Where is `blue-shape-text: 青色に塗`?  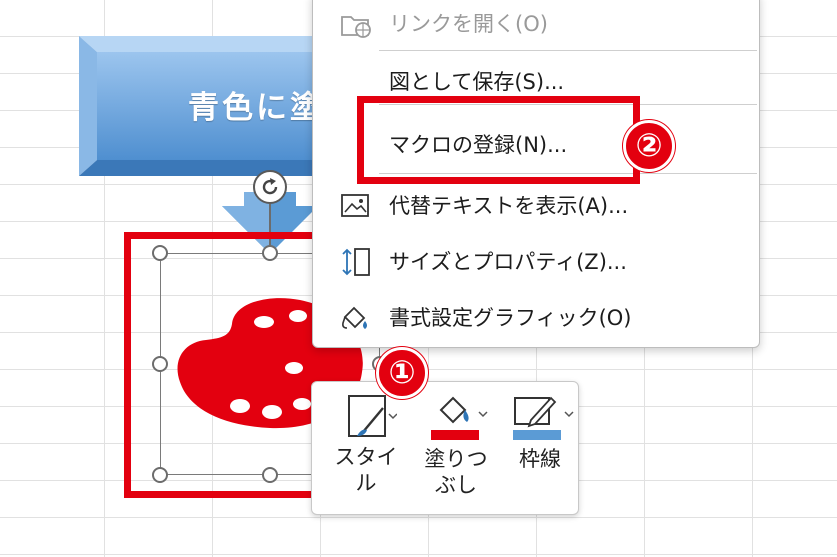
blue-shape-text: 青色に塗 is located at coordinates (256, 108).